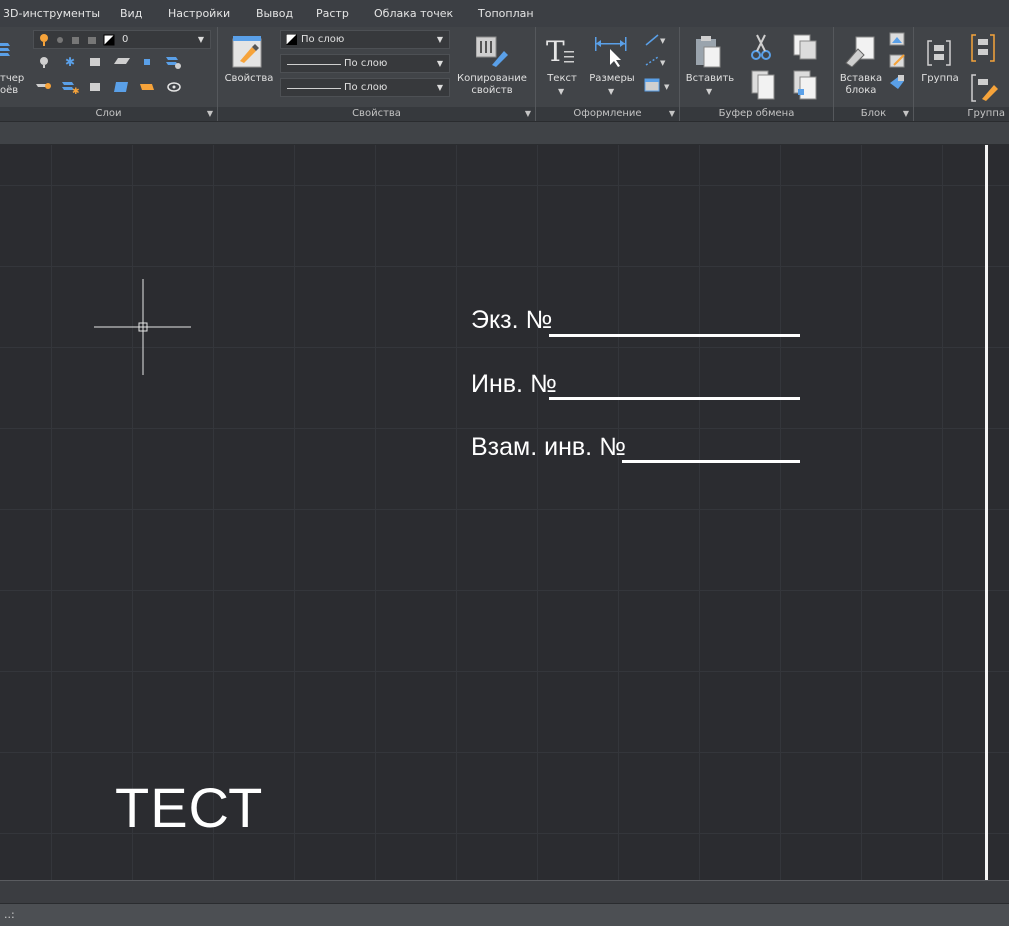 The height and width of the screenshot is (926, 1009). What do you see at coordinates (988, 67) in the screenshot?
I see `group-tools-icons` at bounding box center [988, 67].